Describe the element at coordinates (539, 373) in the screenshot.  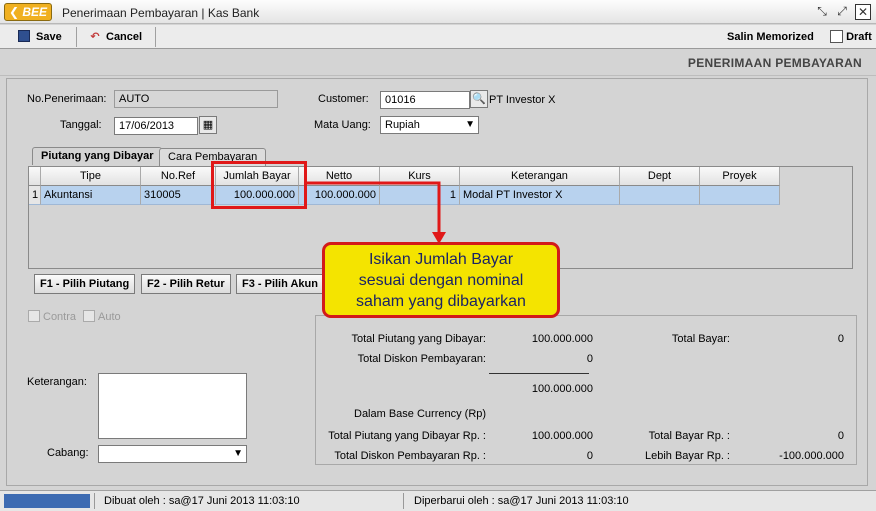
I see `subtotal-divider` at that location.